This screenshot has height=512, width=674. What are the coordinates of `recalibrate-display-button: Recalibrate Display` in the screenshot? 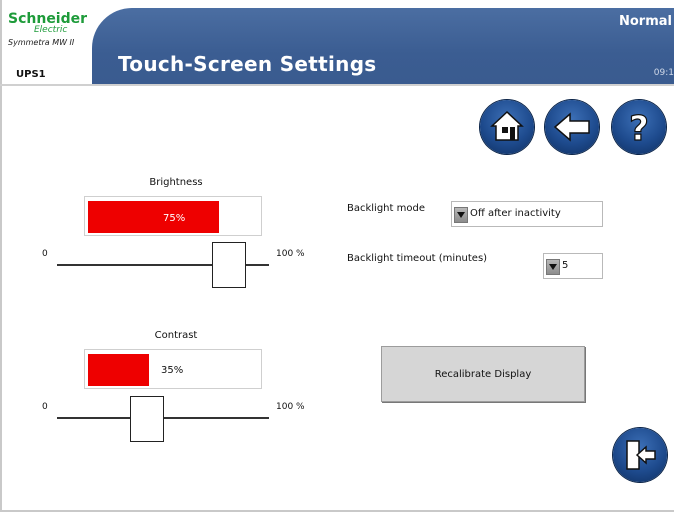 It's located at (483, 374).